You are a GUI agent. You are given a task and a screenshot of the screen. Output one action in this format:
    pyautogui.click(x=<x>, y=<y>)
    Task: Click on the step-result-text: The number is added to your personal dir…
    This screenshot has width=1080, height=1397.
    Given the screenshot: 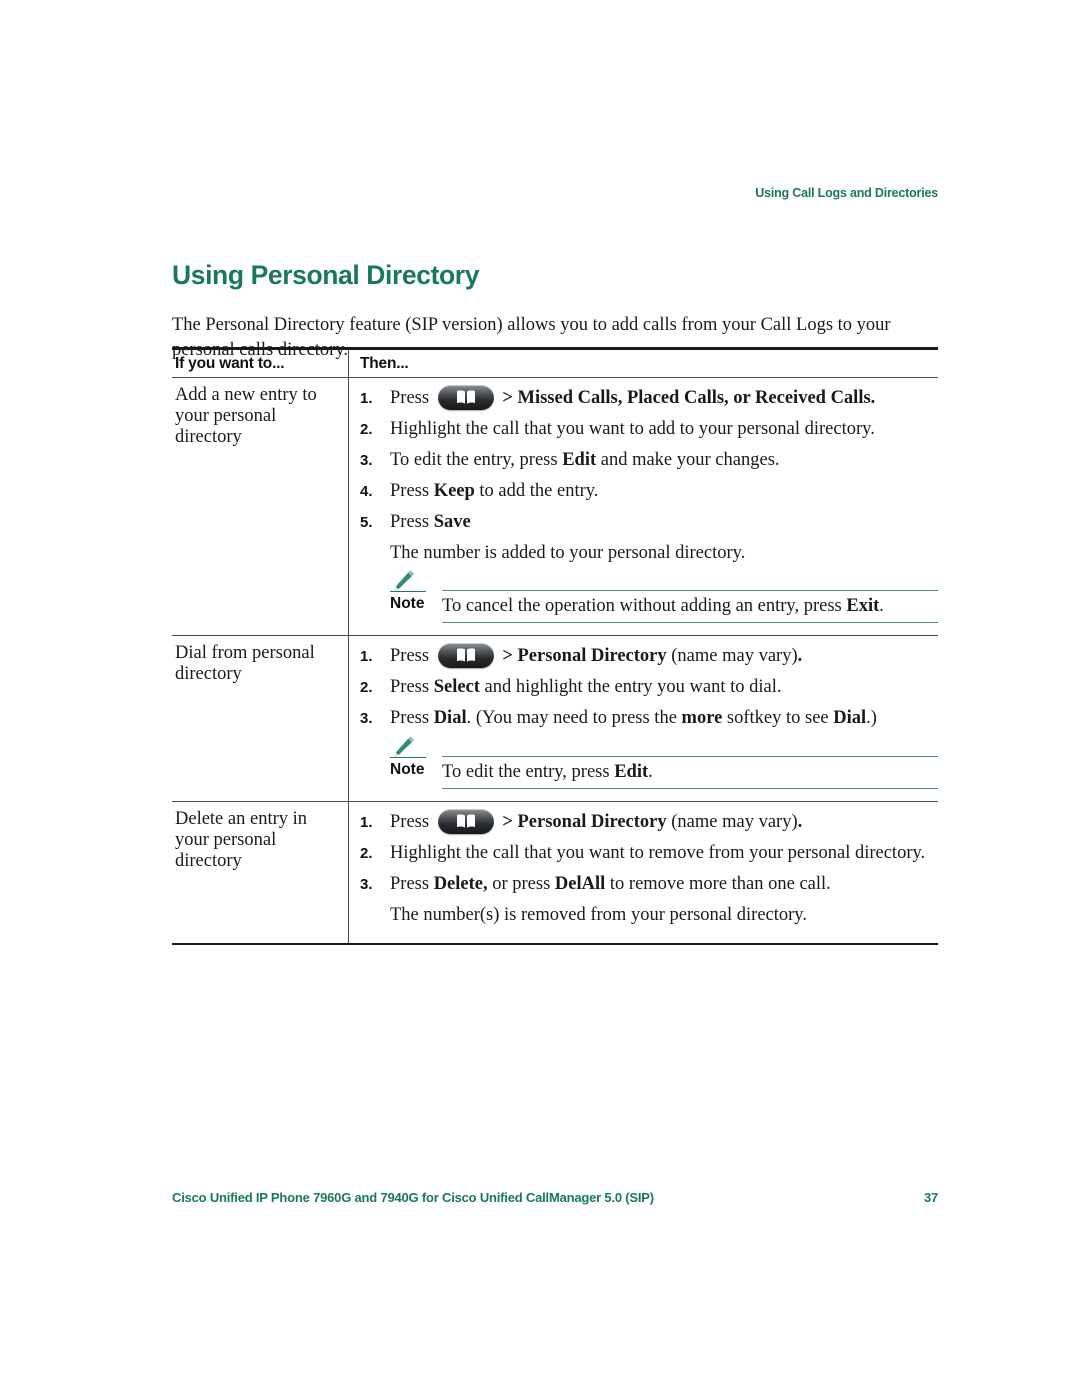 What is the action you would take?
    pyautogui.click(x=568, y=552)
    